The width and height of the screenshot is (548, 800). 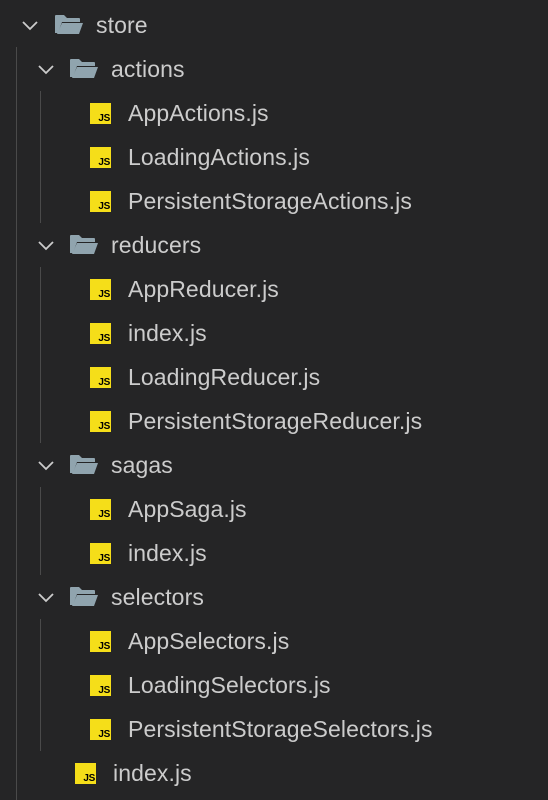 I want to click on file-name: AppSaga.js, so click(x=187, y=508).